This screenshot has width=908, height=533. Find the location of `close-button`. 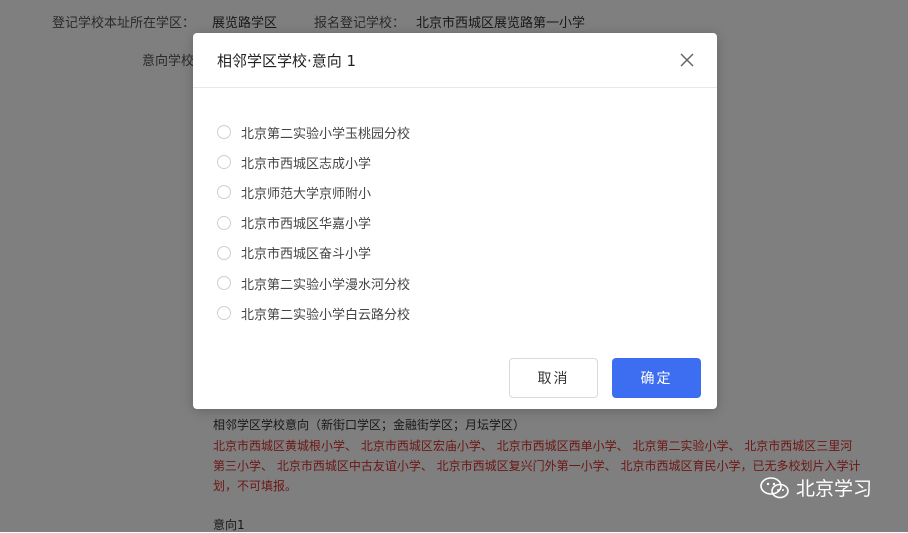

close-button is located at coordinates (687, 60).